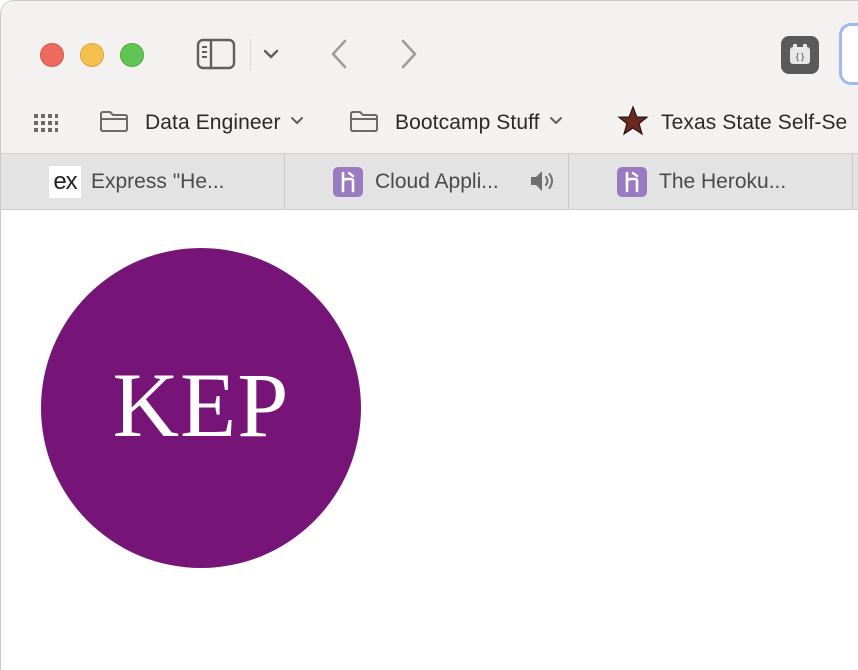 The image size is (858, 670). I want to click on close-window-button, so click(52, 55).